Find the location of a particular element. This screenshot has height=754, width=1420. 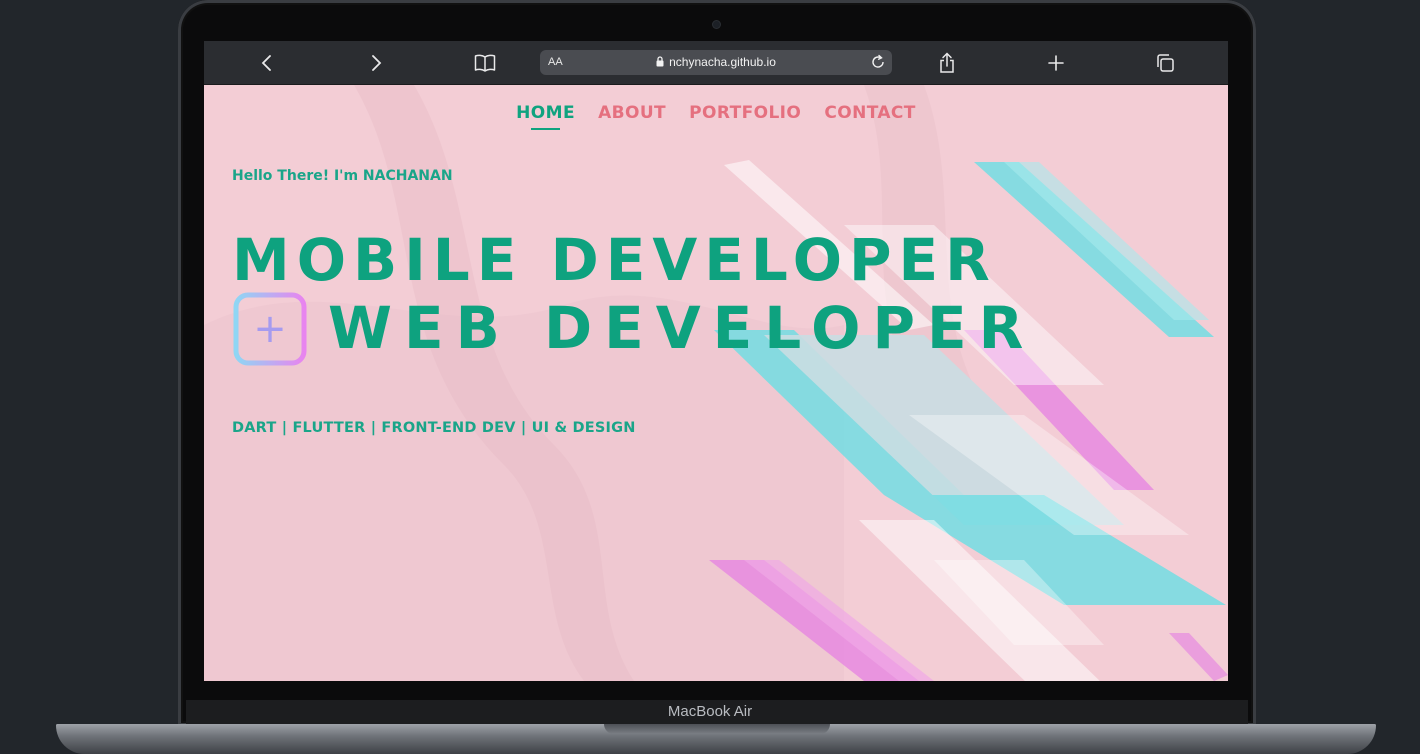

tabs-icon is located at coordinates (1165, 63).